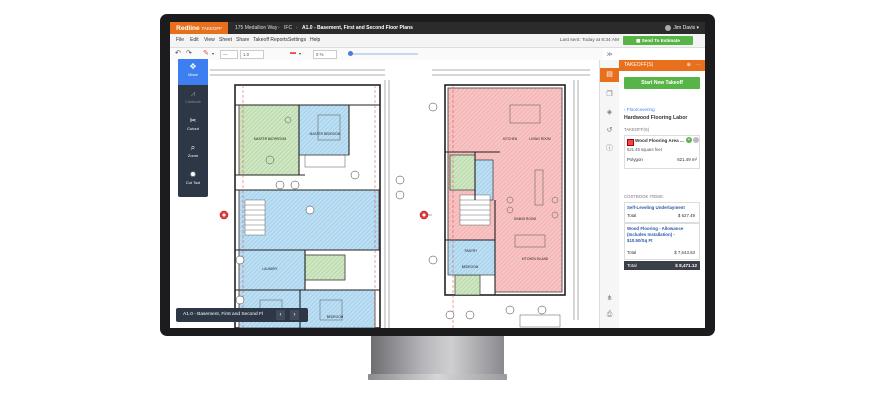 The width and height of the screenshot is (875, 400). I want to click on history-icon: ↺, so click(609, 131).